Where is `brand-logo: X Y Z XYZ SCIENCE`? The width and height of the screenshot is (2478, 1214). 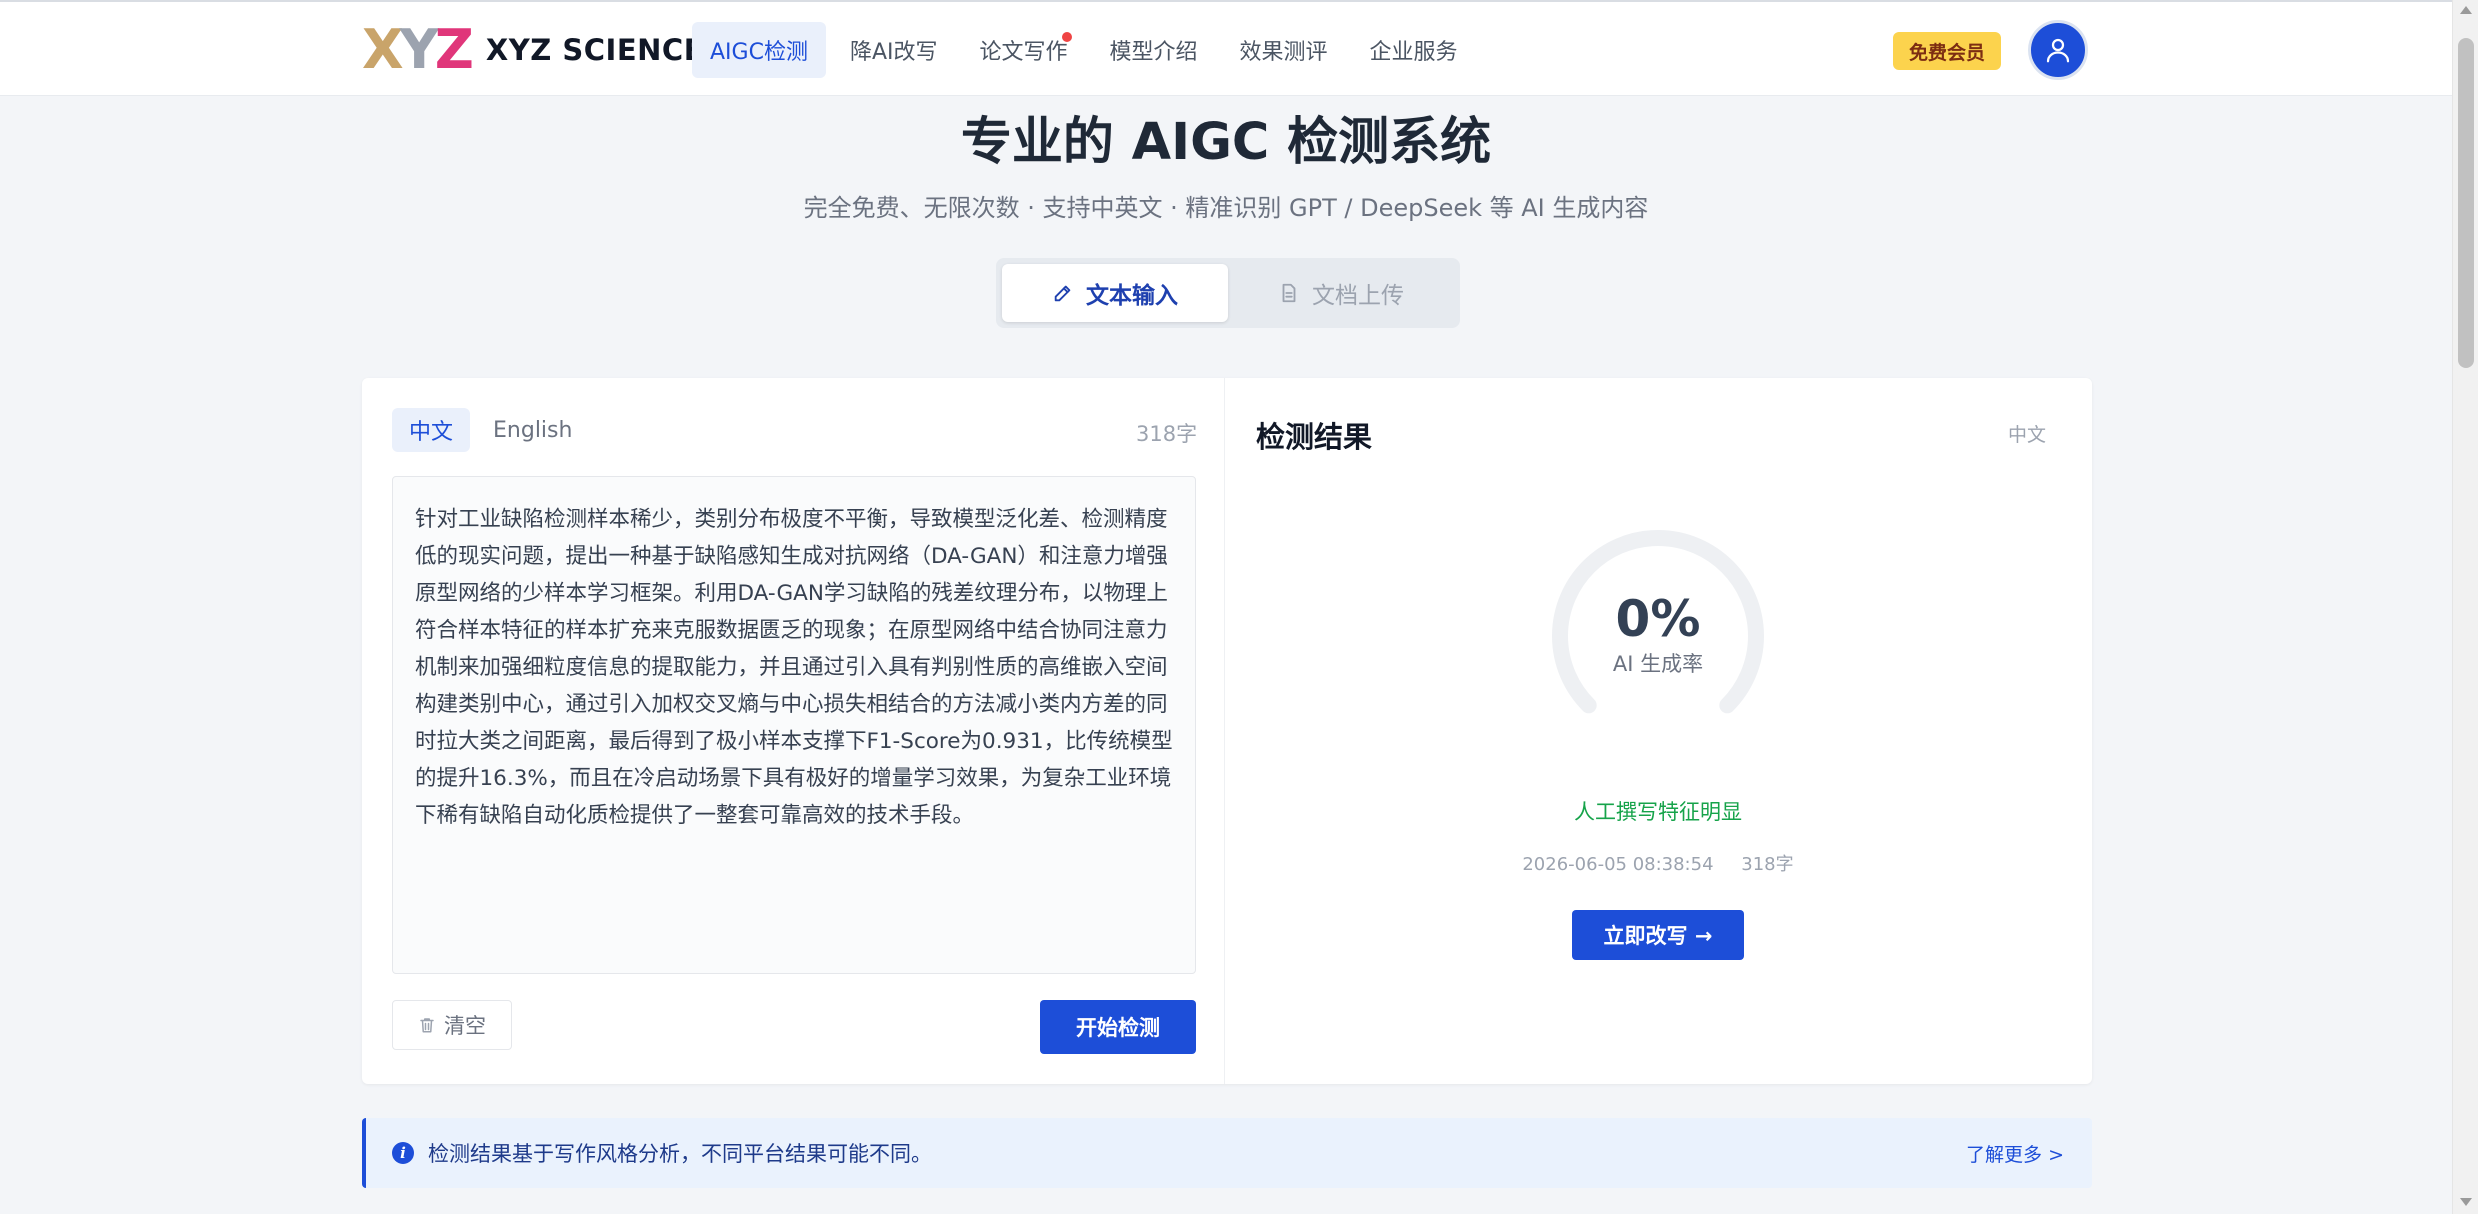
brand-logo: X Y Z XYZ SCIENCE is located at coordinates (533, 49).